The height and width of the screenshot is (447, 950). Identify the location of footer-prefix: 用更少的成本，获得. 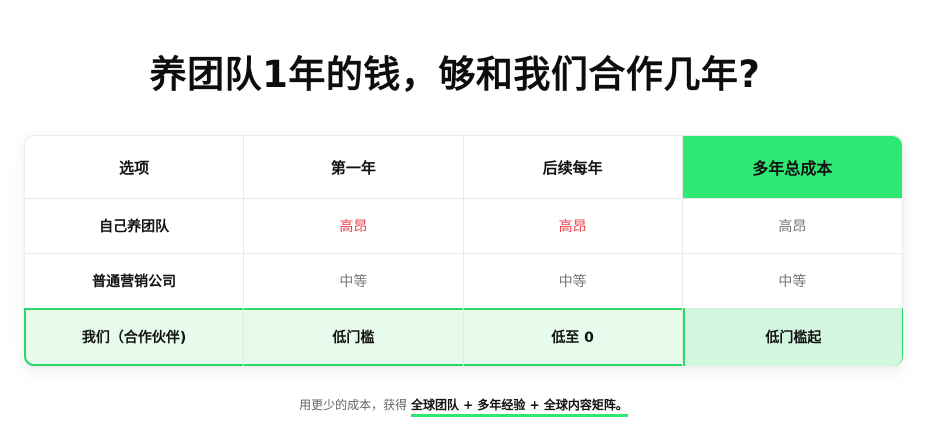
(353, 405).